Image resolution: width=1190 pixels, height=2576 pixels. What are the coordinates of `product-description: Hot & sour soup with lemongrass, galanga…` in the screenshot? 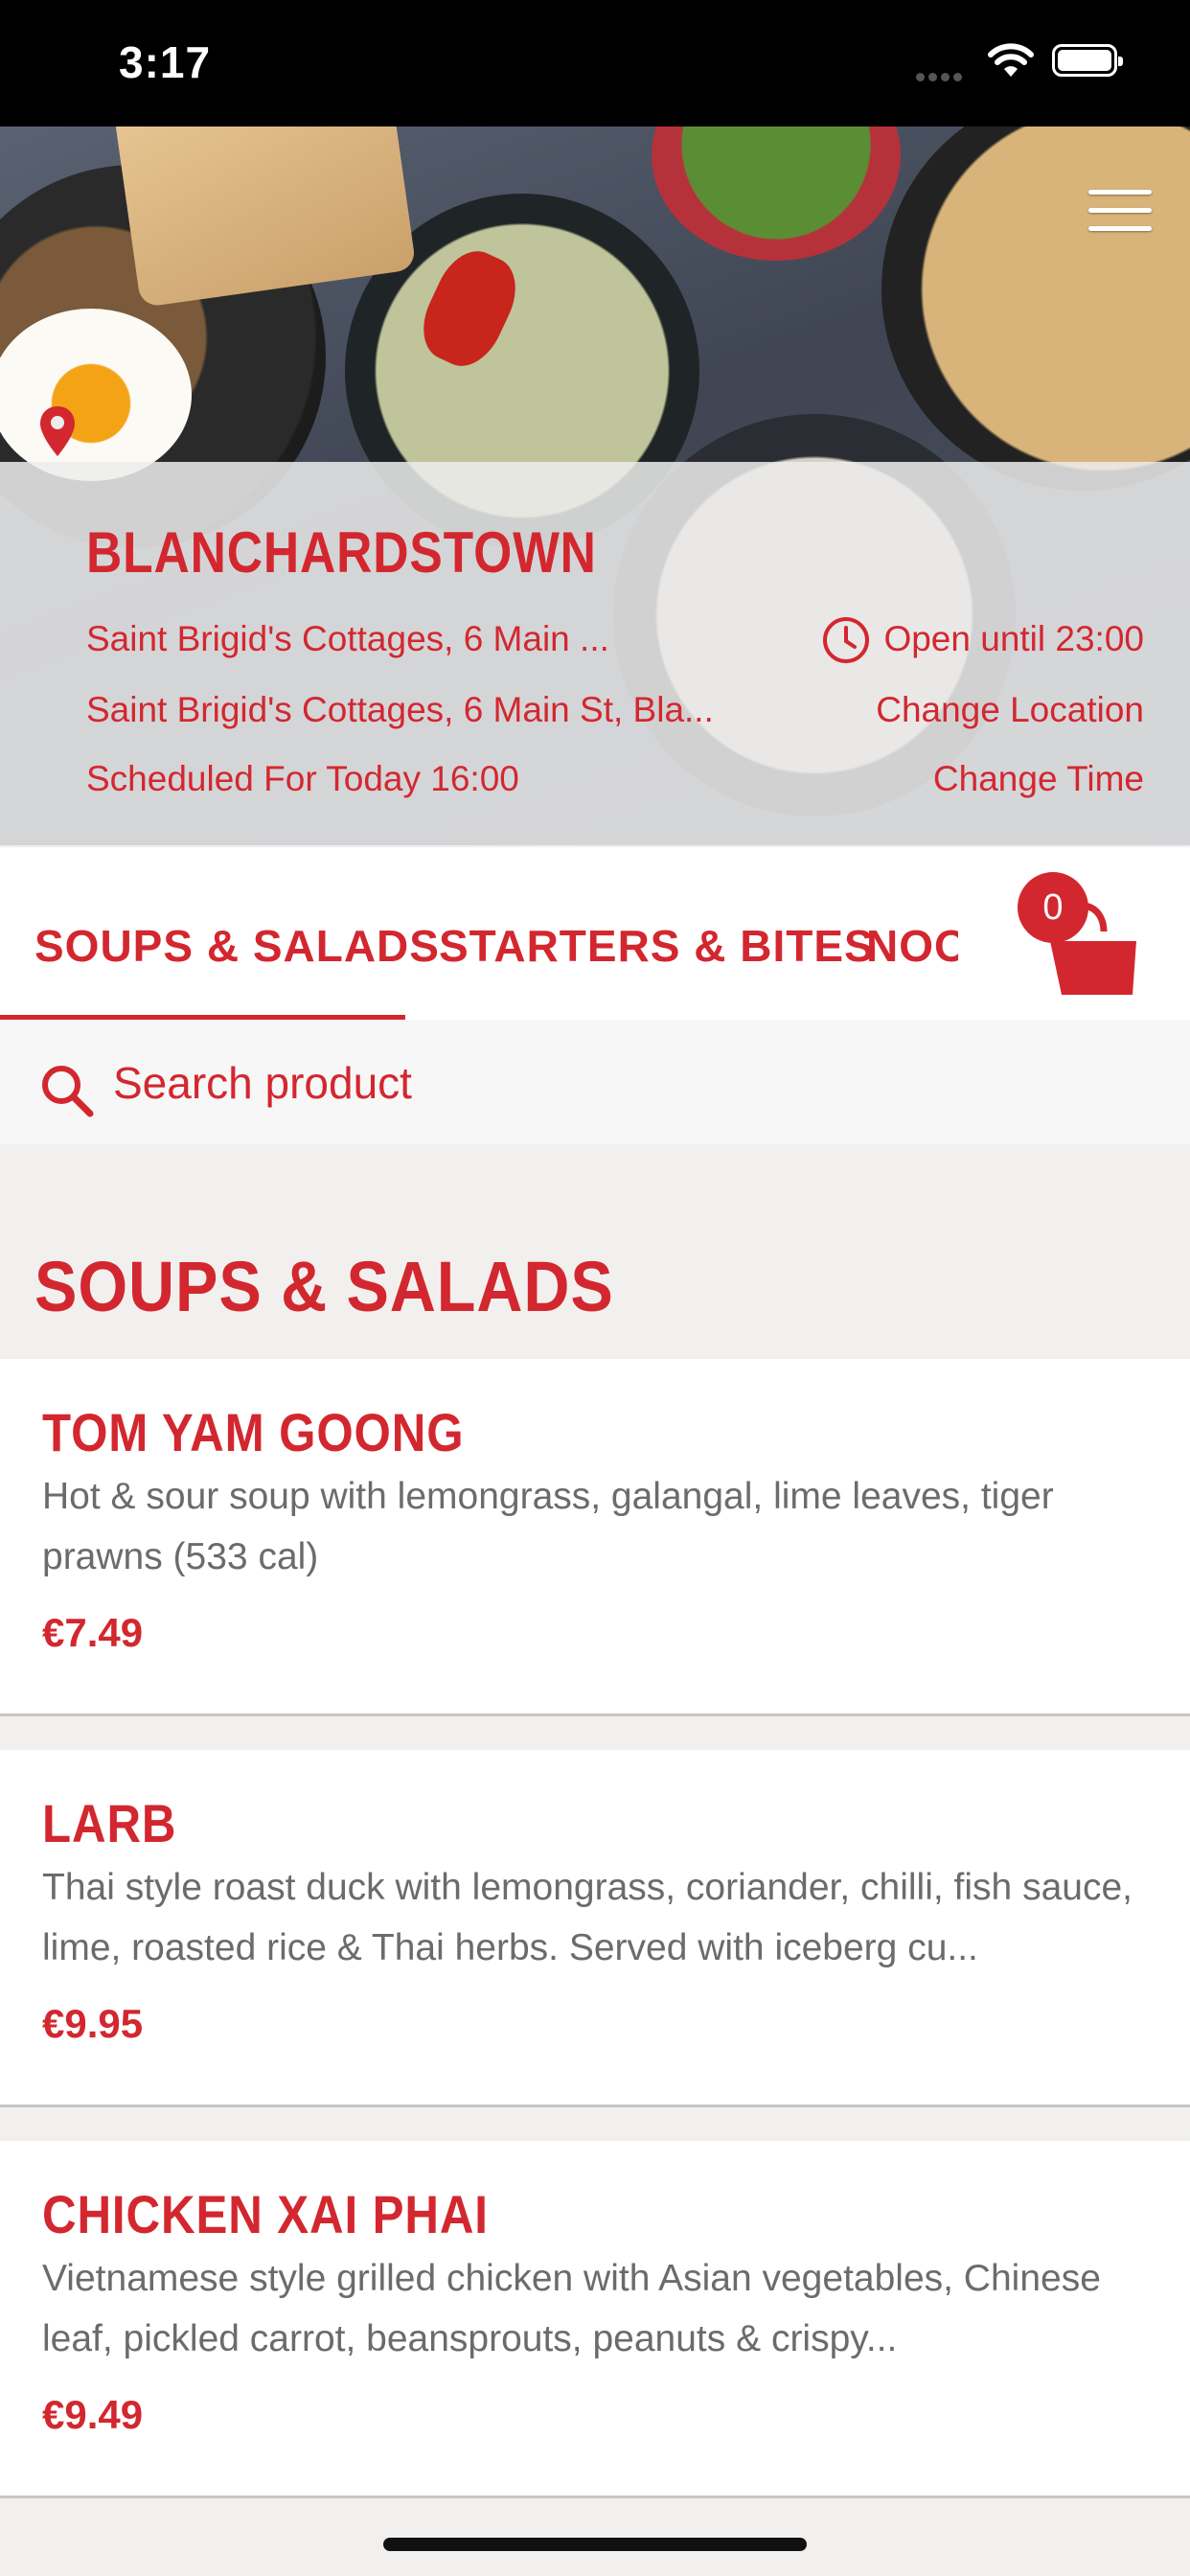 It's located at (548, 1526).